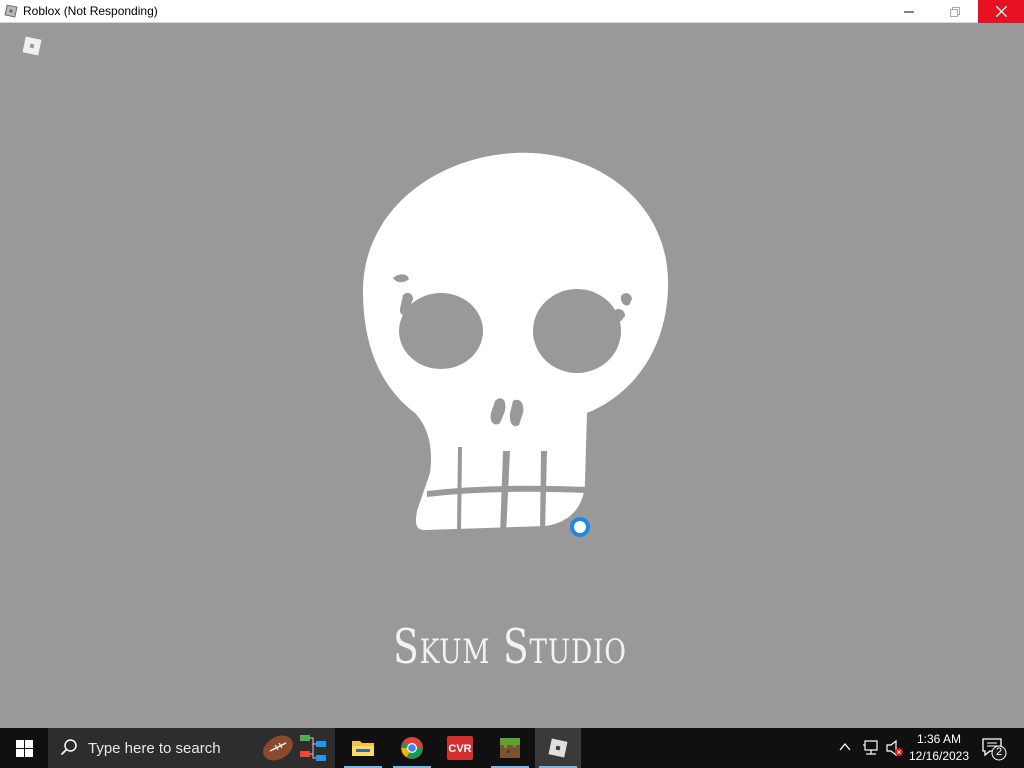  Describe the element at coordinates (510, 647) in the screenshot. I see `studio-name: Skum Studio` at that location.